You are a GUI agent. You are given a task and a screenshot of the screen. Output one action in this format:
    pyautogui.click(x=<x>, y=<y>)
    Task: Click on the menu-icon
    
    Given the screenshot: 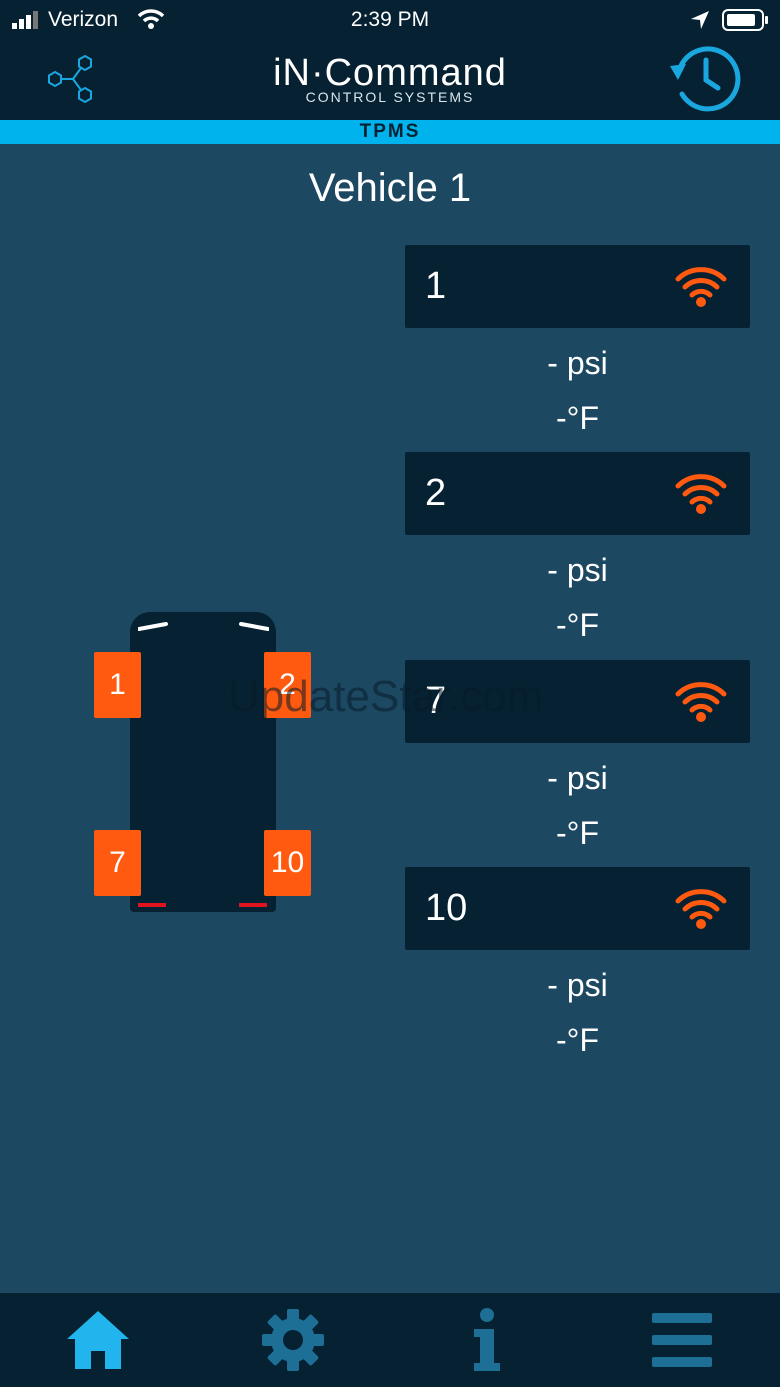 What is the action you would take?
    pyautogui.click(x=682, y=1340)
    